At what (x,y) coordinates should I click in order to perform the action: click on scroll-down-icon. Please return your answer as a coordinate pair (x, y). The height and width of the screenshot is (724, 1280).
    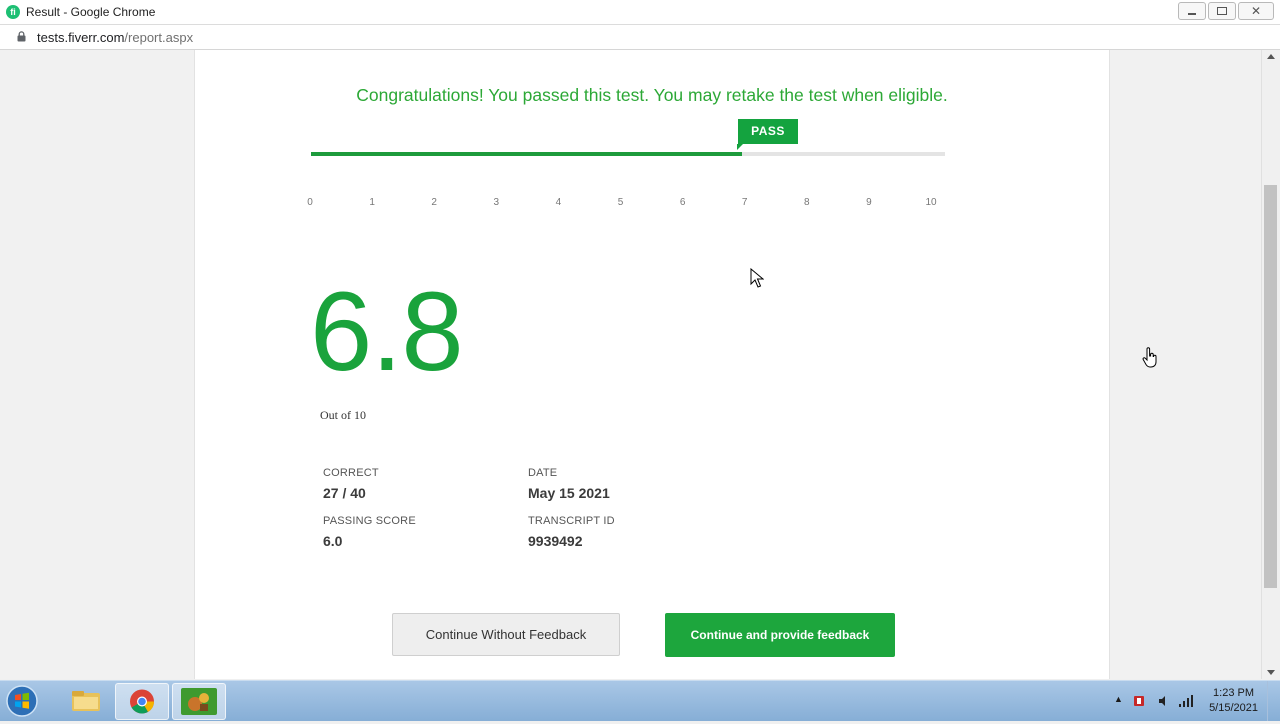
    Looking at the image, I should click on (1271, 672).